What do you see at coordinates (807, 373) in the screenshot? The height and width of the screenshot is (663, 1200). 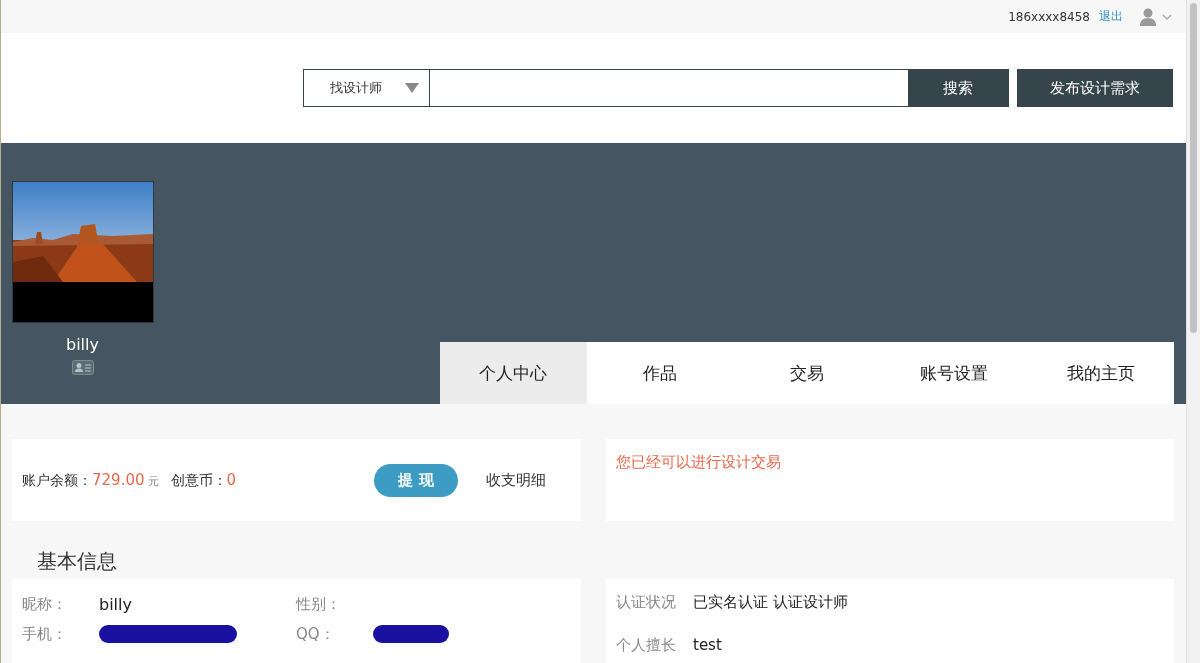 I see `nav-tab: 交易` at bounding box center [807, 373].